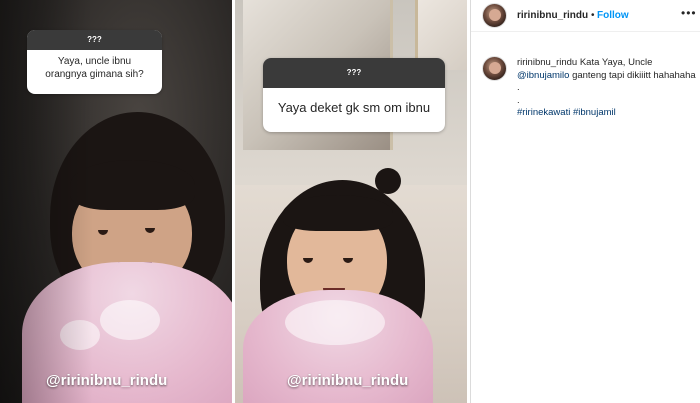 This screenshot has width=700, height=403. I want to click on avatar, so click(494, 15).